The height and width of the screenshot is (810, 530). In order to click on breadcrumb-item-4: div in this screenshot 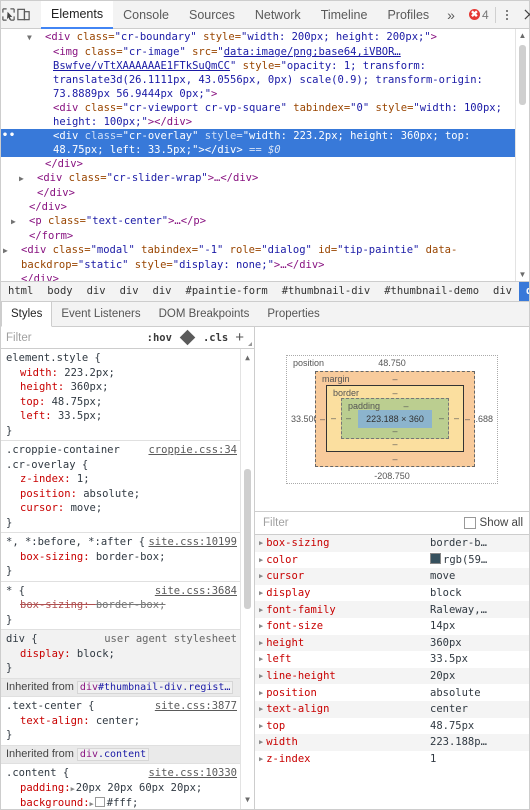, I will do `click(162, 291)`.